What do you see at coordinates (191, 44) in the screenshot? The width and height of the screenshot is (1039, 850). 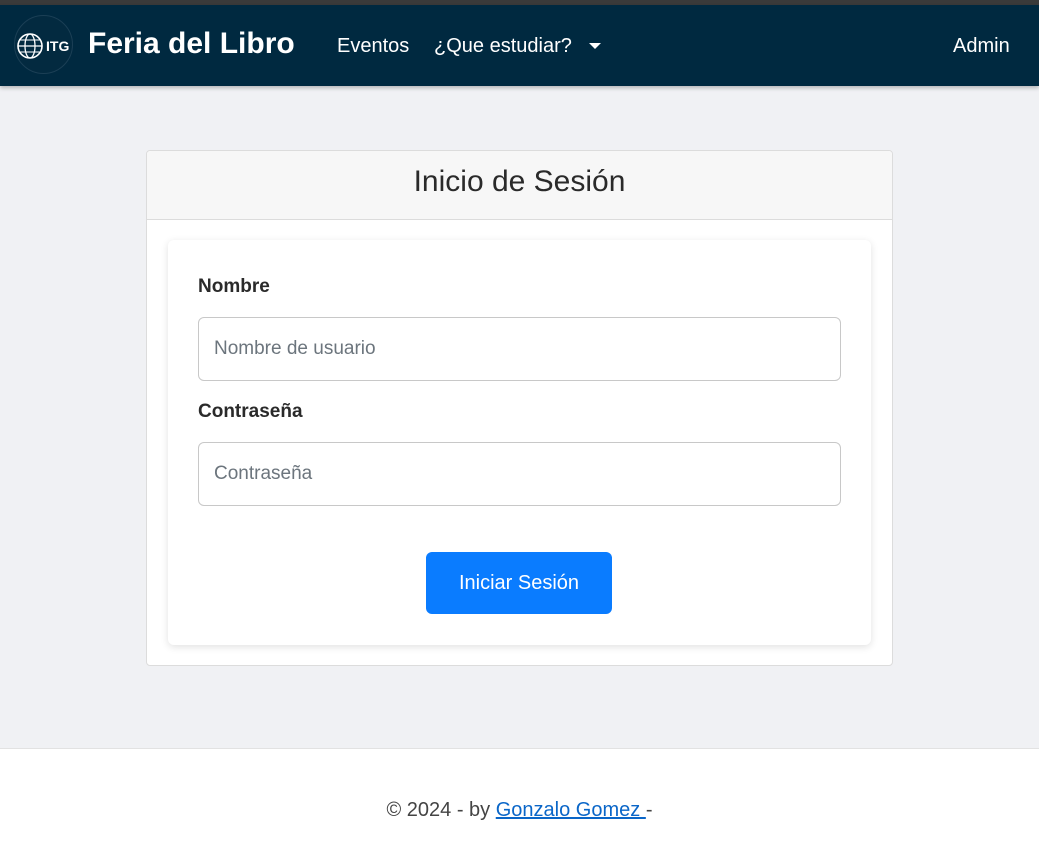 I see `brand-title: Feria del Libro` at bounding box center [191, 44].